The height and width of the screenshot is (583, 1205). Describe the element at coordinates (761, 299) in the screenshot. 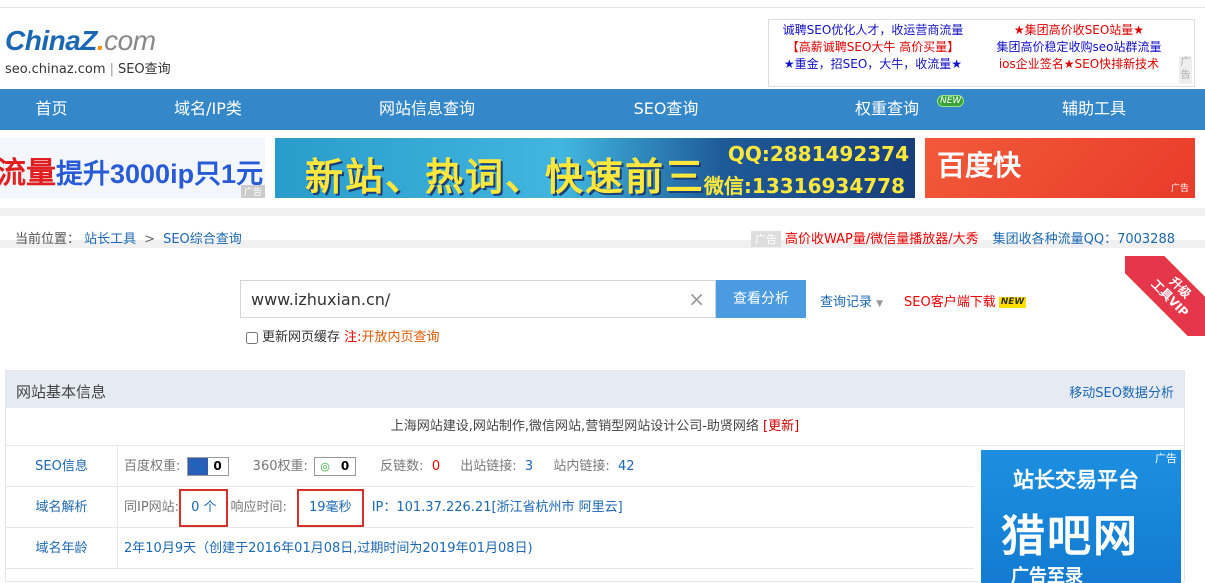

I see `analyze-button: 查看分析` at that location.